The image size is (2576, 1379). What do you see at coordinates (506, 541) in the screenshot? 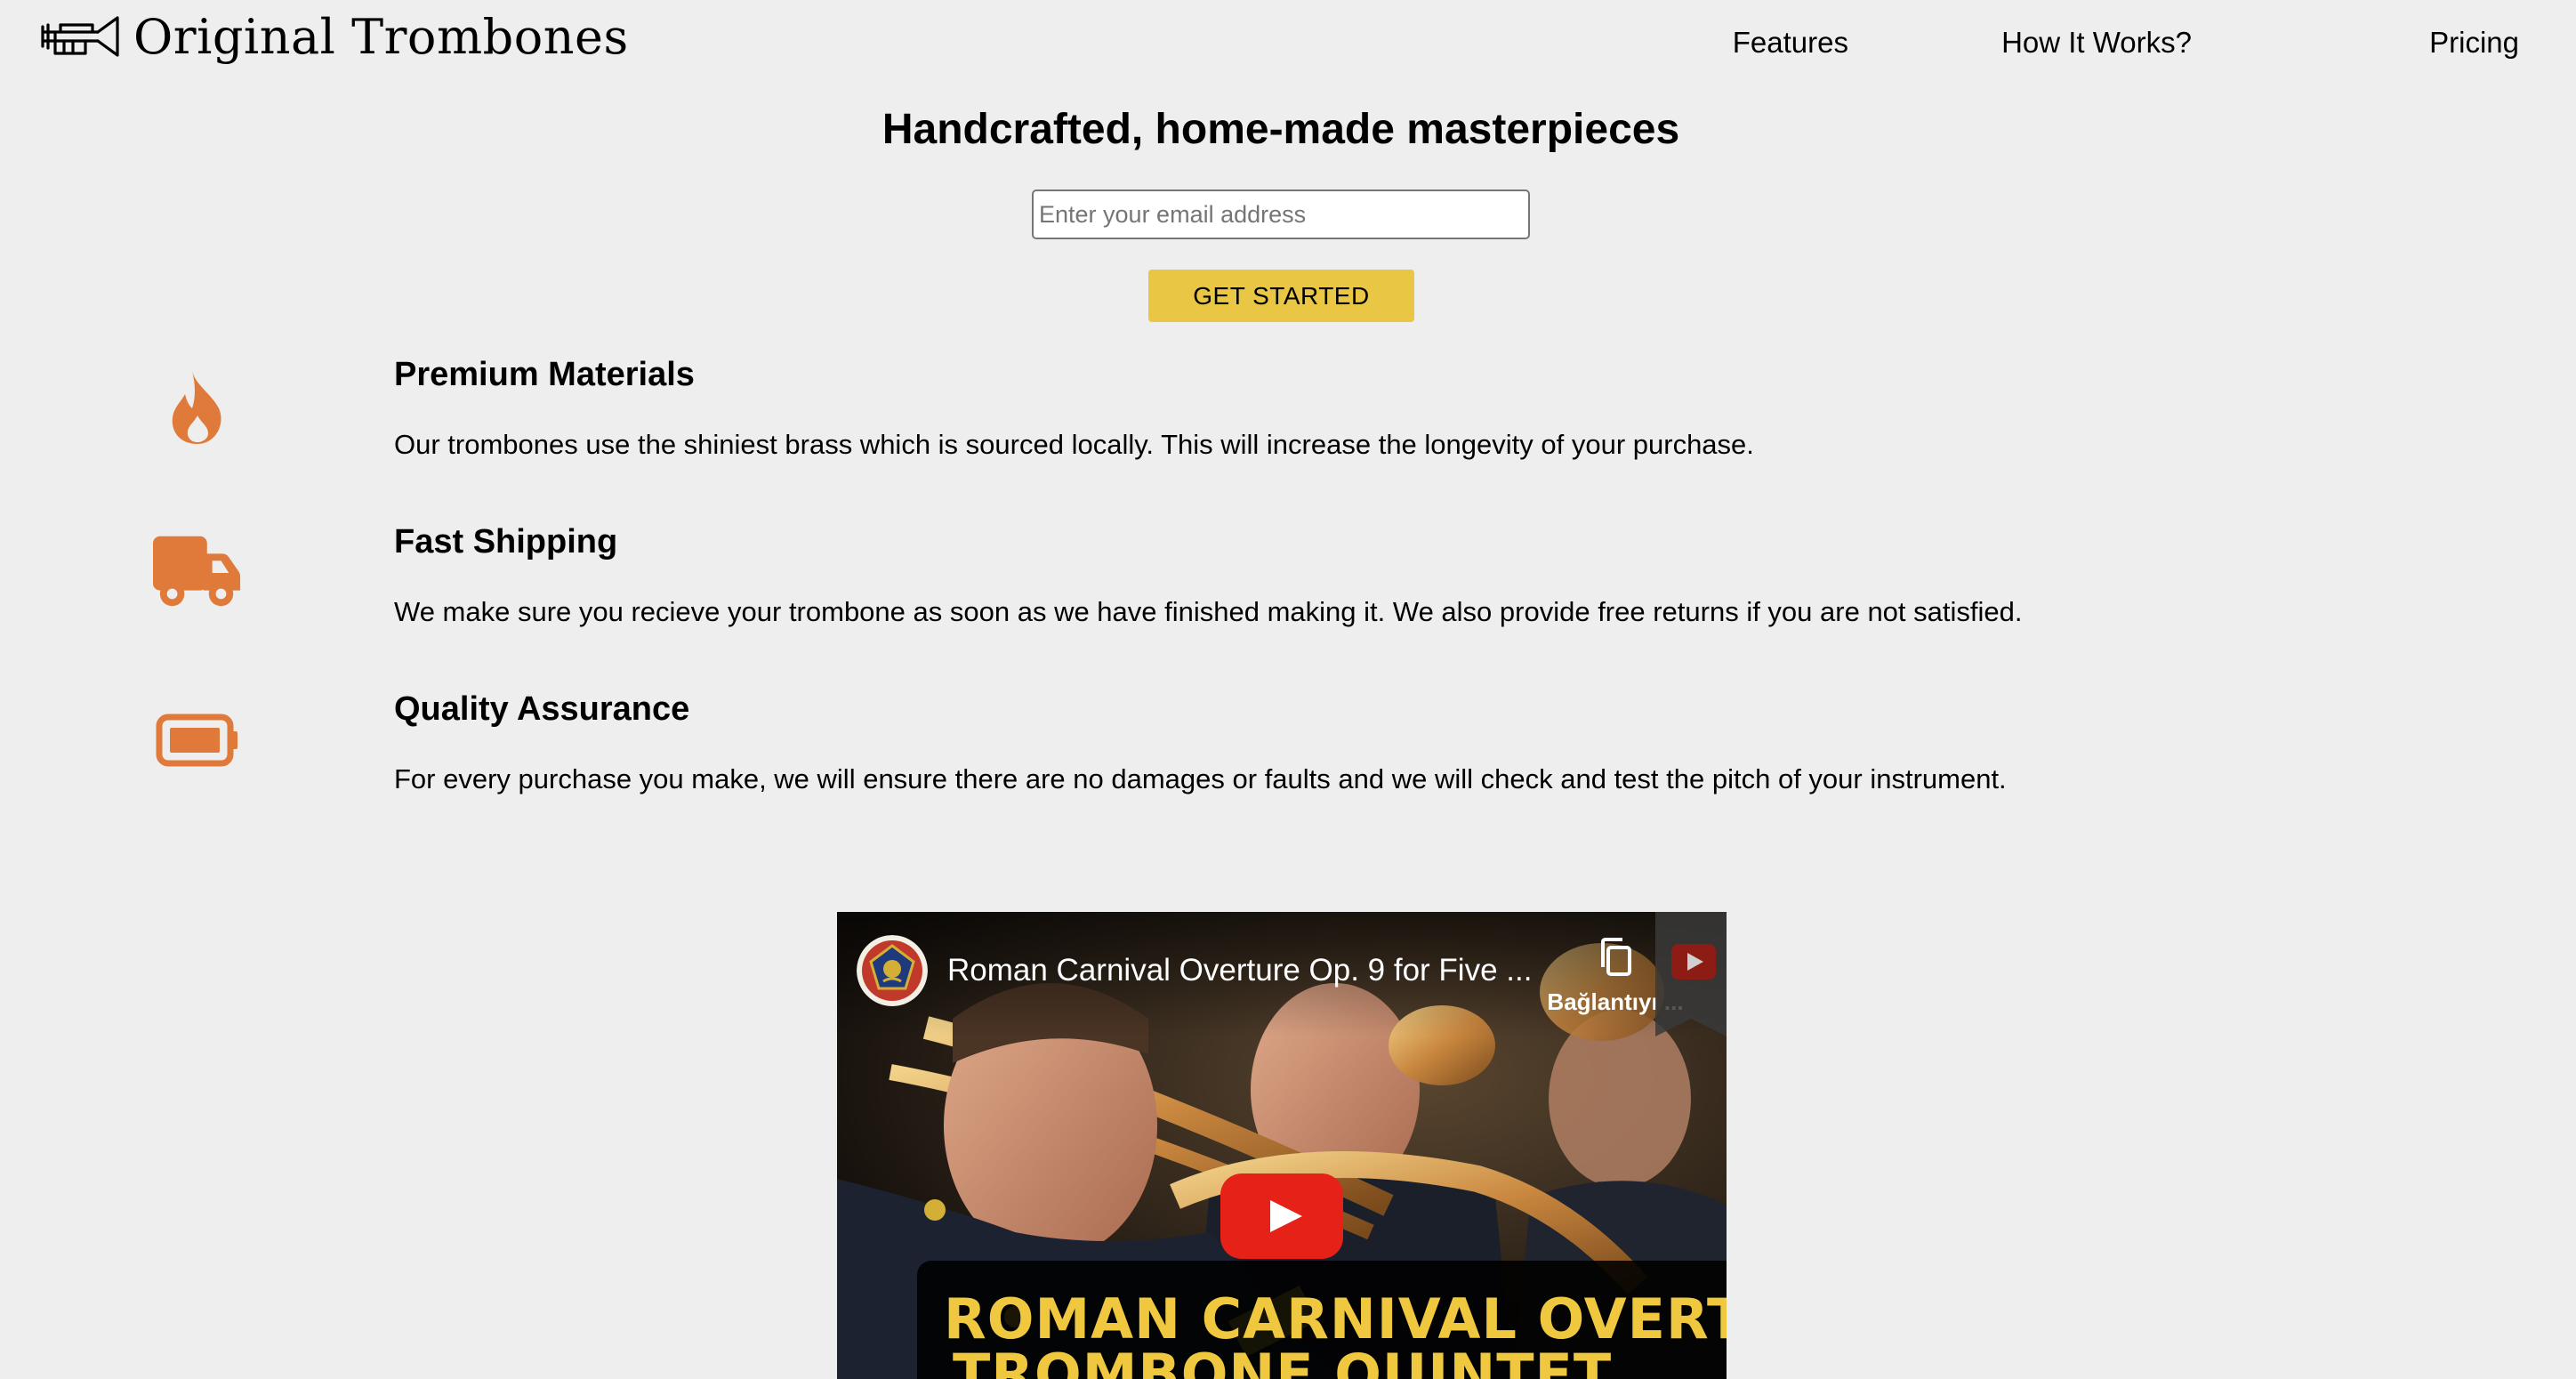
I see `feature-title: Fast Shipping` at bounding box center [506, 541].